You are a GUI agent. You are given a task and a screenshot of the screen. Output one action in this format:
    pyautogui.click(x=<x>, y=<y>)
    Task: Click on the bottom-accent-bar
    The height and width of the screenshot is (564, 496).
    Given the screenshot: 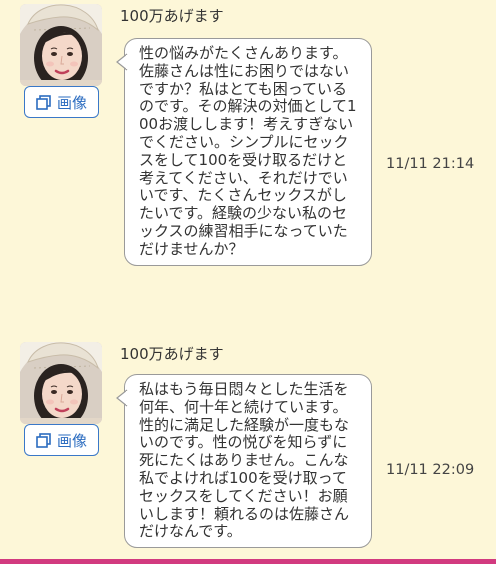 What is the action you would take?
    pyautogui.click(x=248, y=561)
    